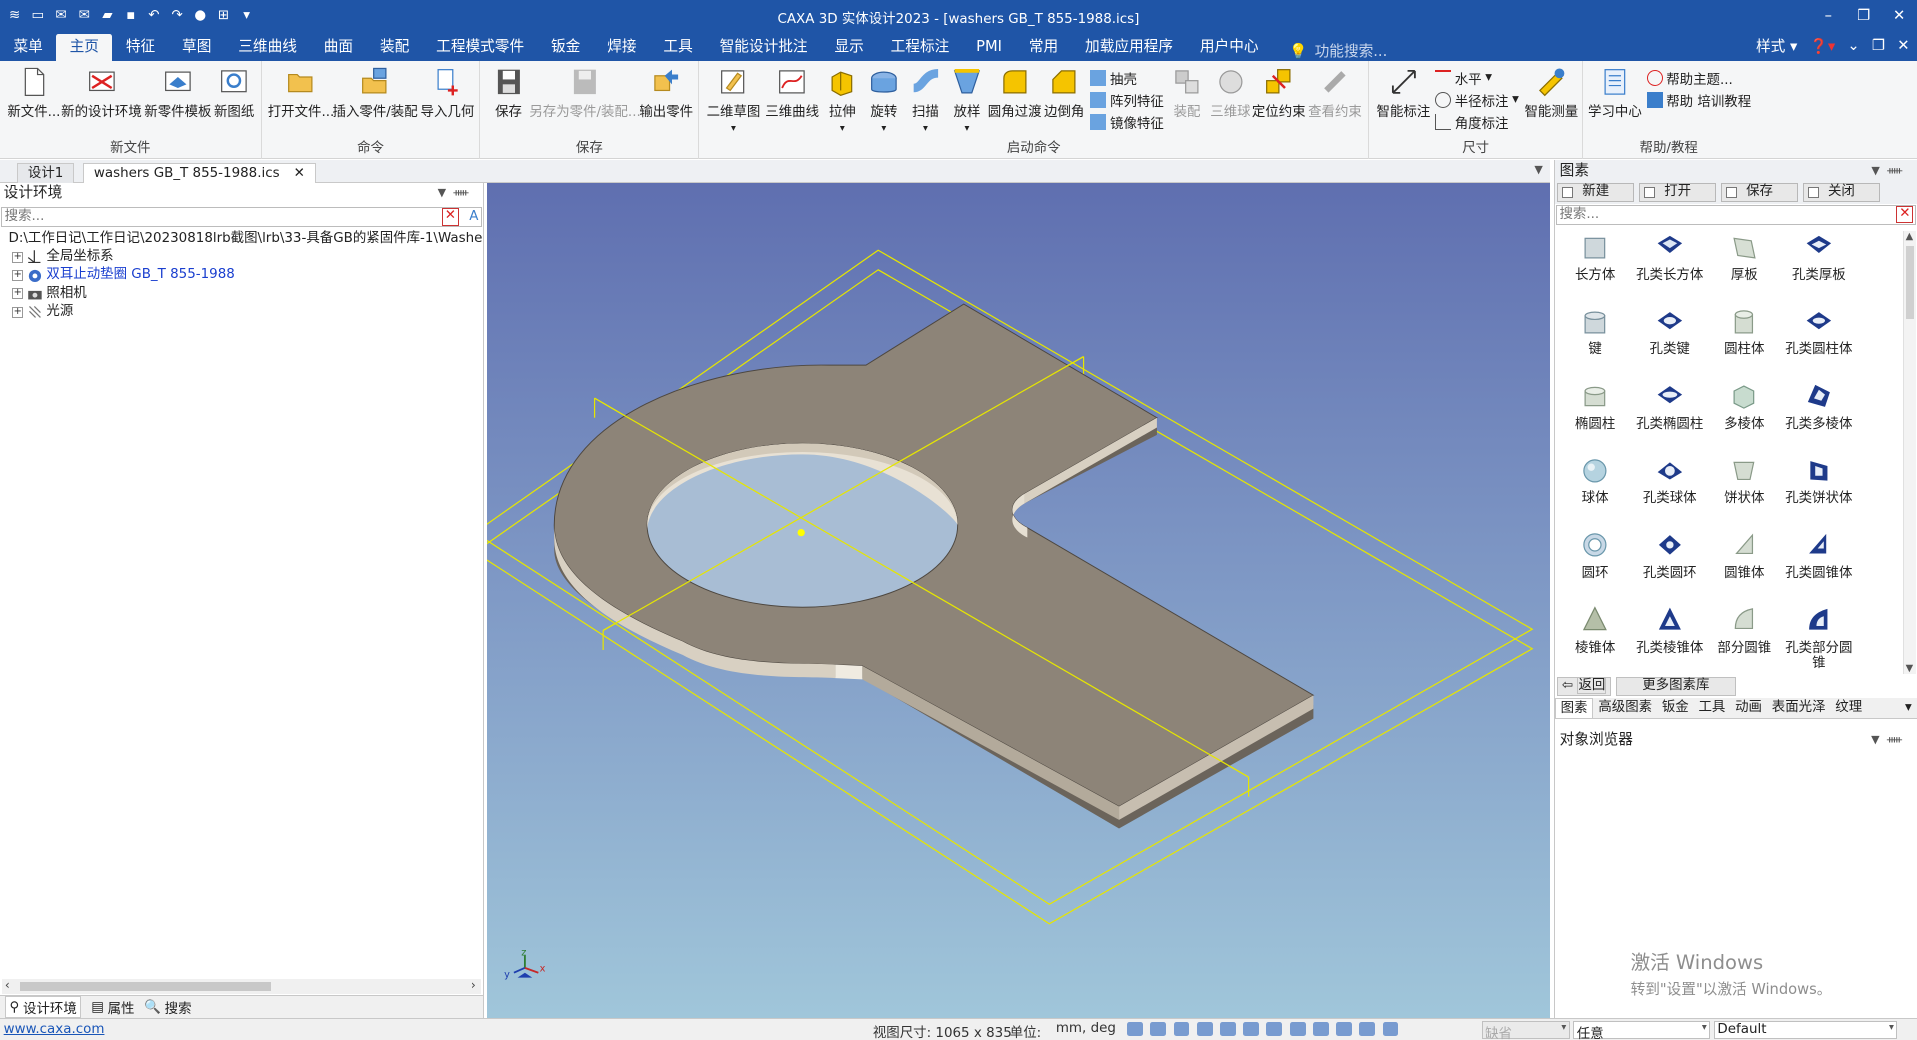  What do you see at coordinates (338, 47) in the screenshot?
I see `menu-tab-5: 曲面` at bounding box center [338, 47].